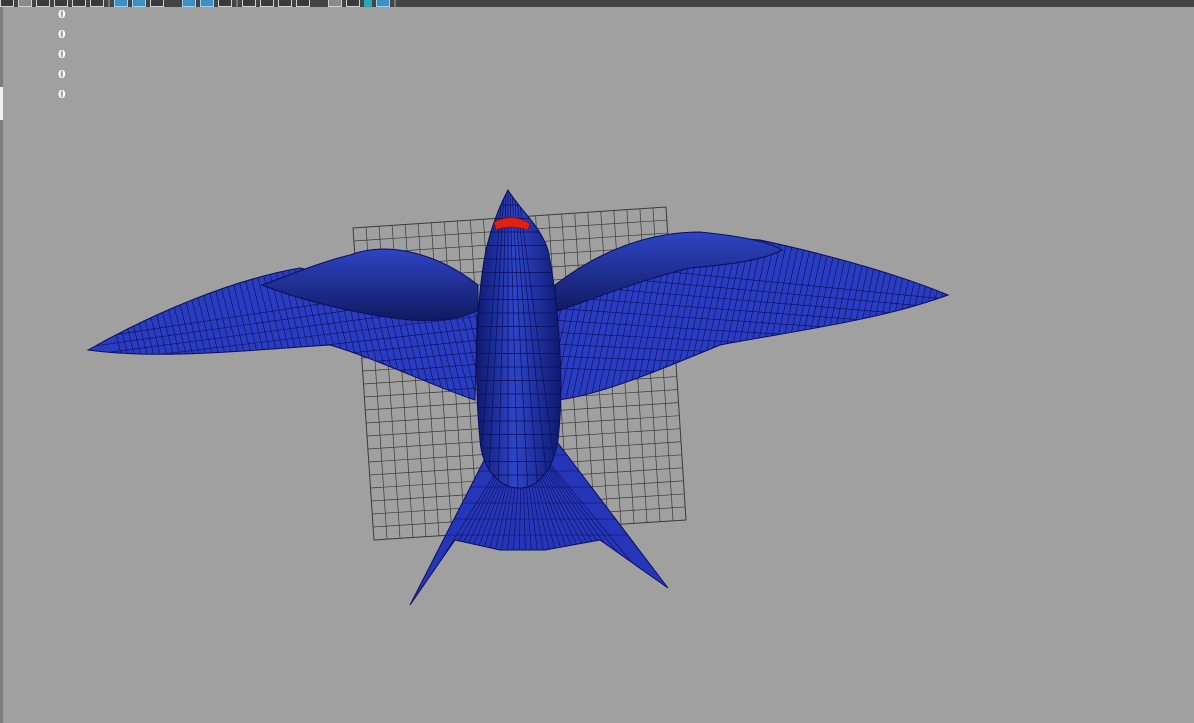 The image size is (1194, 723). I want to click on resolution-gate-icon, so click(383, 3).